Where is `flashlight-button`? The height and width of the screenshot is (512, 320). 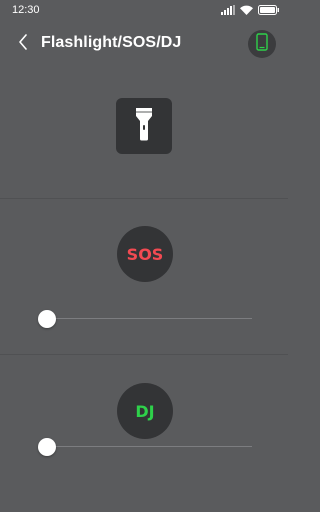
flashlight-button is located at coordinates (144, 126).